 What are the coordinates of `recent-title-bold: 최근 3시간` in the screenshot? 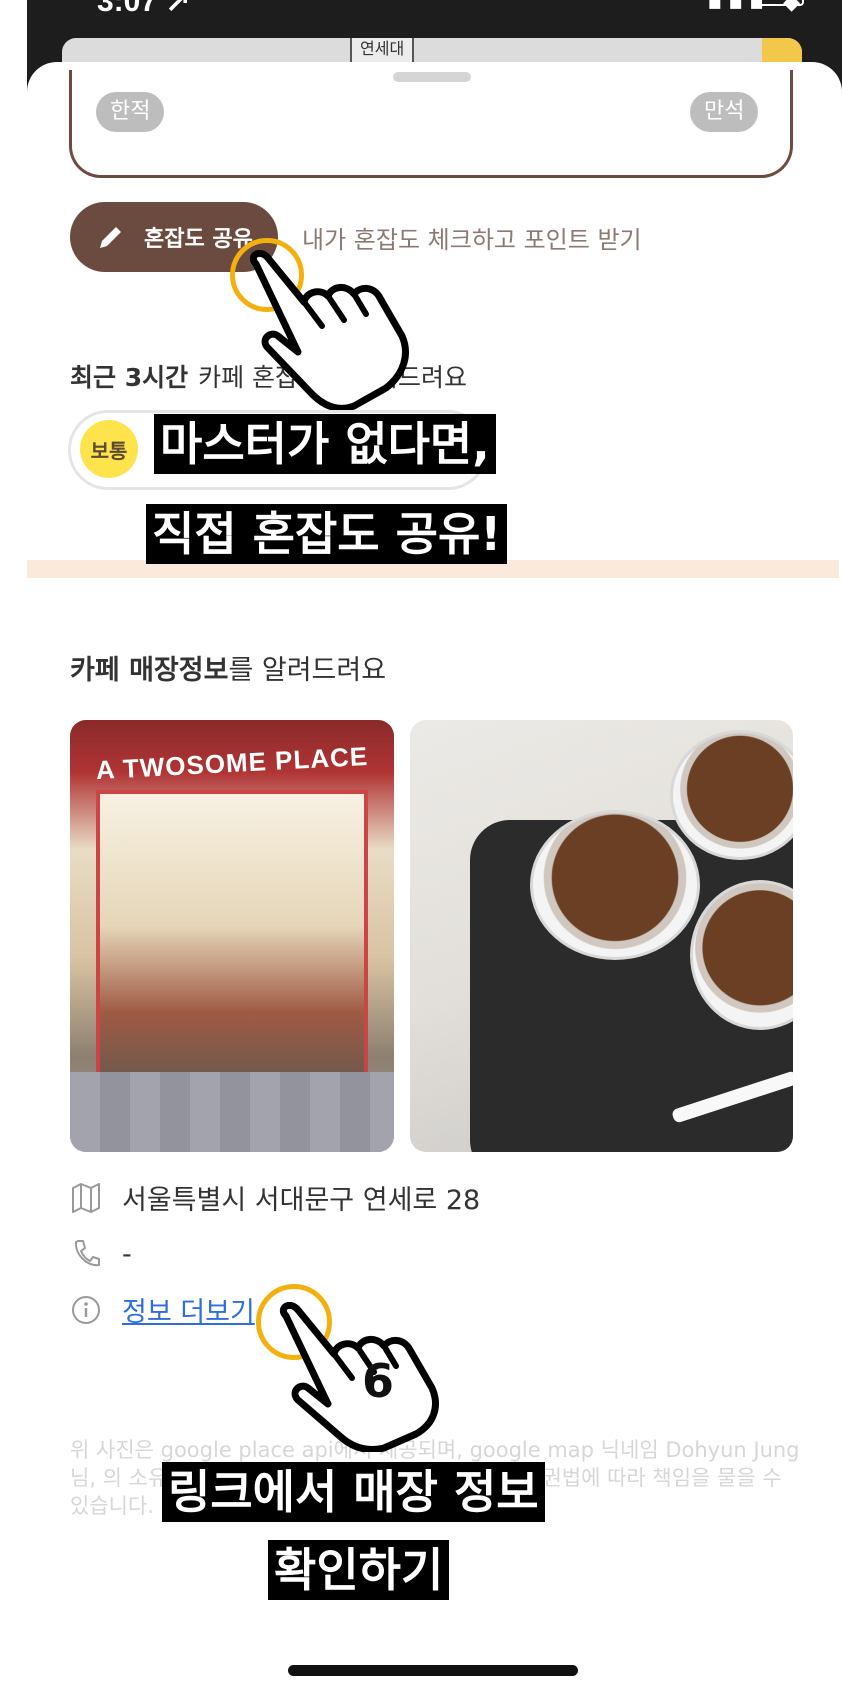 It's located at (129, 377).